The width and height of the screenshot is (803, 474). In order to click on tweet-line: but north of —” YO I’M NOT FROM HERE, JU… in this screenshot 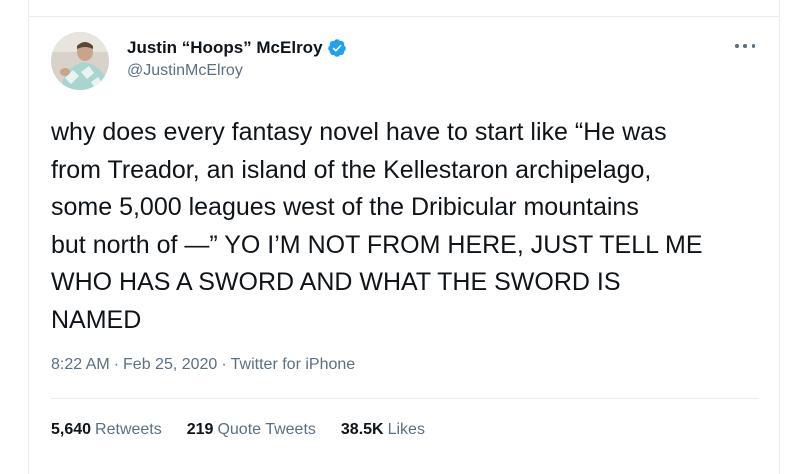, I will do `click(377, 244)`.